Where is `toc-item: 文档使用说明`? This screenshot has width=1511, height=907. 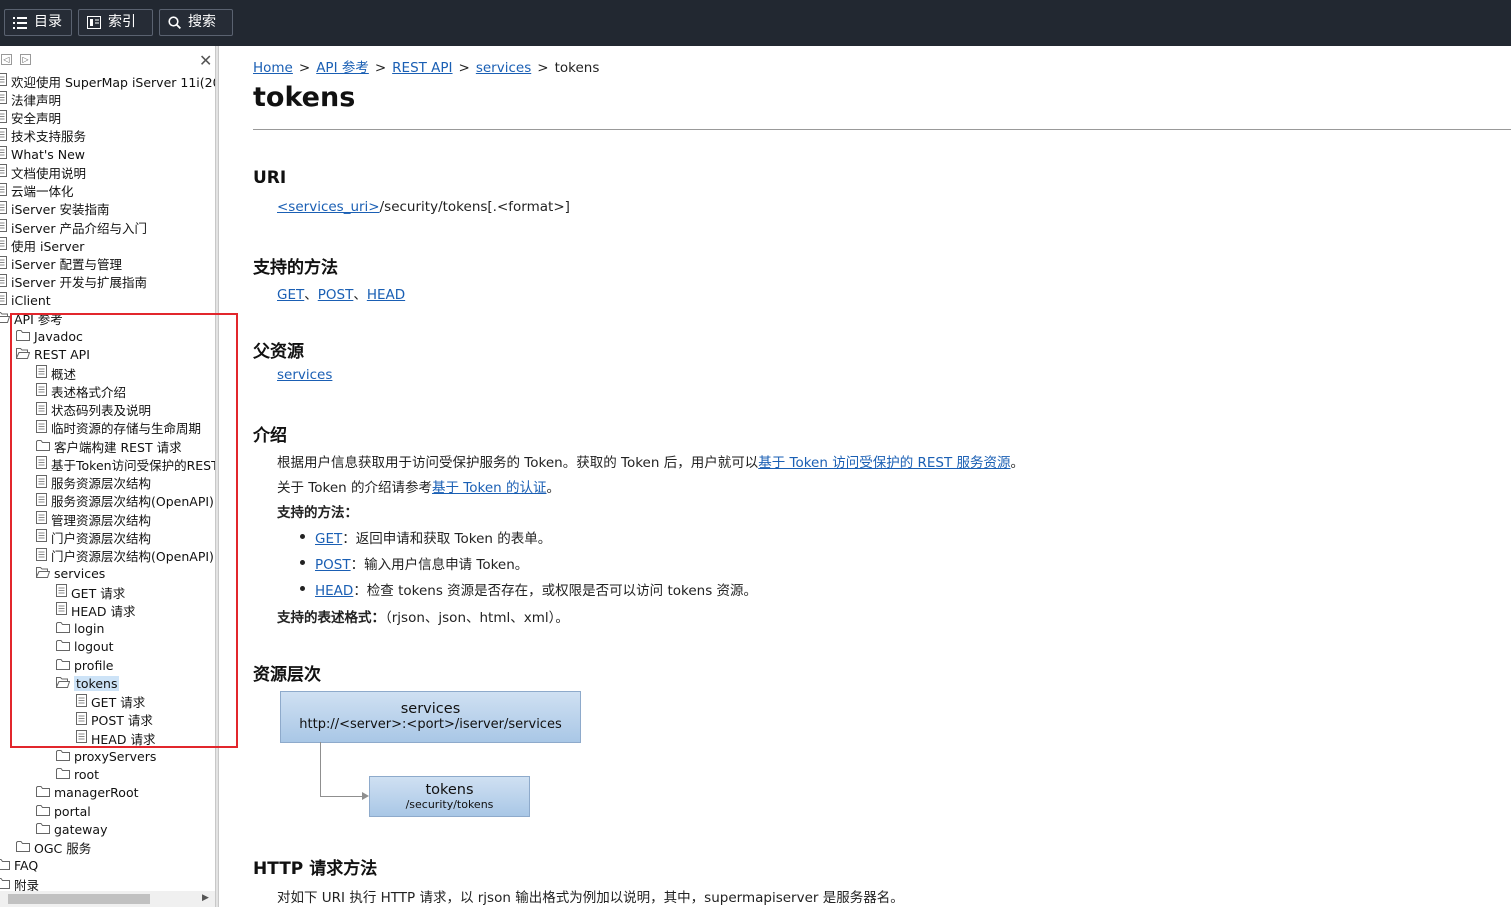 toc-item: 文档使用说明 is located at coordinates (43, 172).